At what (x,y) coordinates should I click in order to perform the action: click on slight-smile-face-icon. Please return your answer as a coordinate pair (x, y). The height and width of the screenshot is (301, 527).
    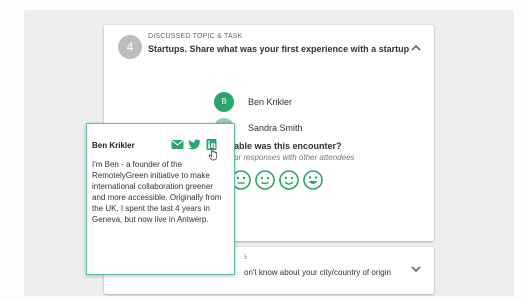
    Looking at the image, I should click on (265, 180).